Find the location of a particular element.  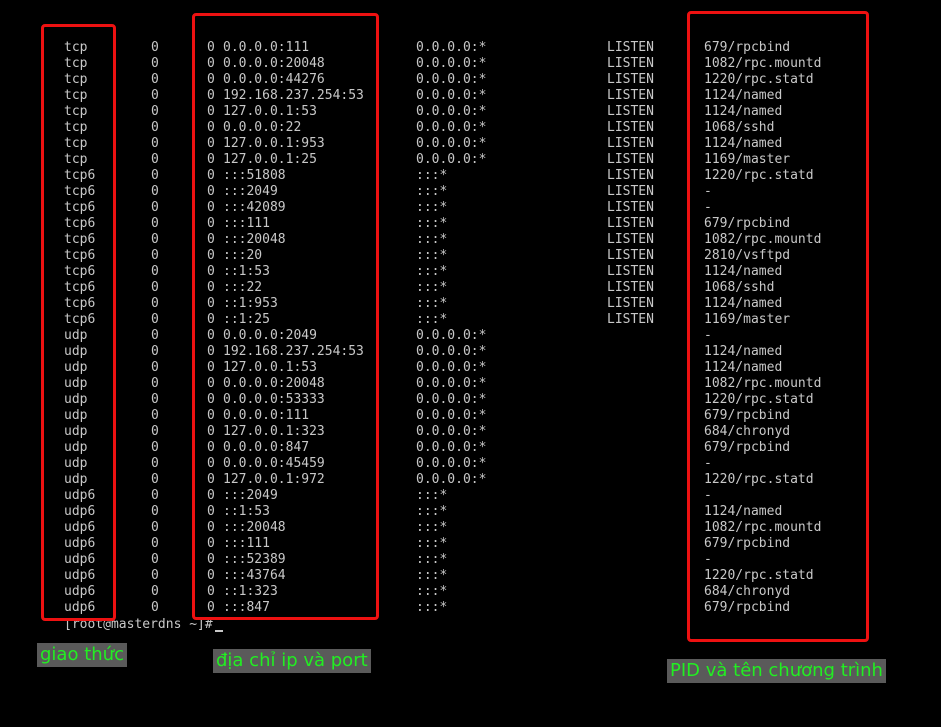

pid-label: PID và tên chương trình is located at coordinates (776, 671).